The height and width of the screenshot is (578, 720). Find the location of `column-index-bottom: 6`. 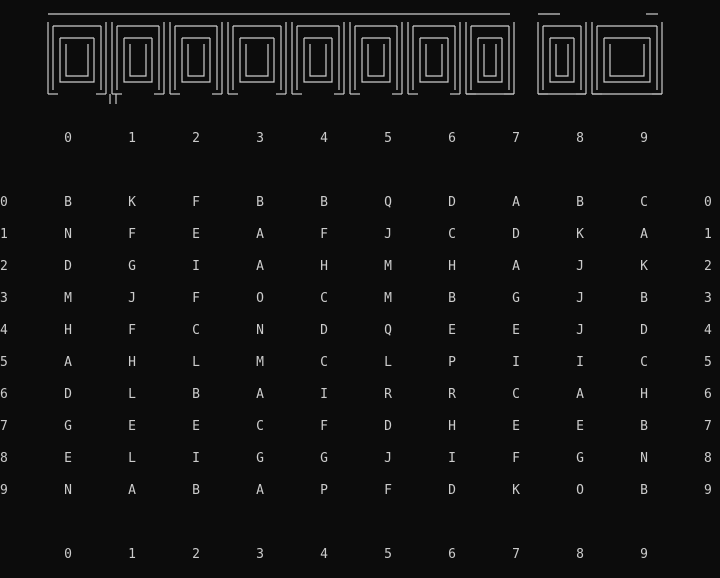

column-index-bottom: 6 is located at coordinates (452, 554).